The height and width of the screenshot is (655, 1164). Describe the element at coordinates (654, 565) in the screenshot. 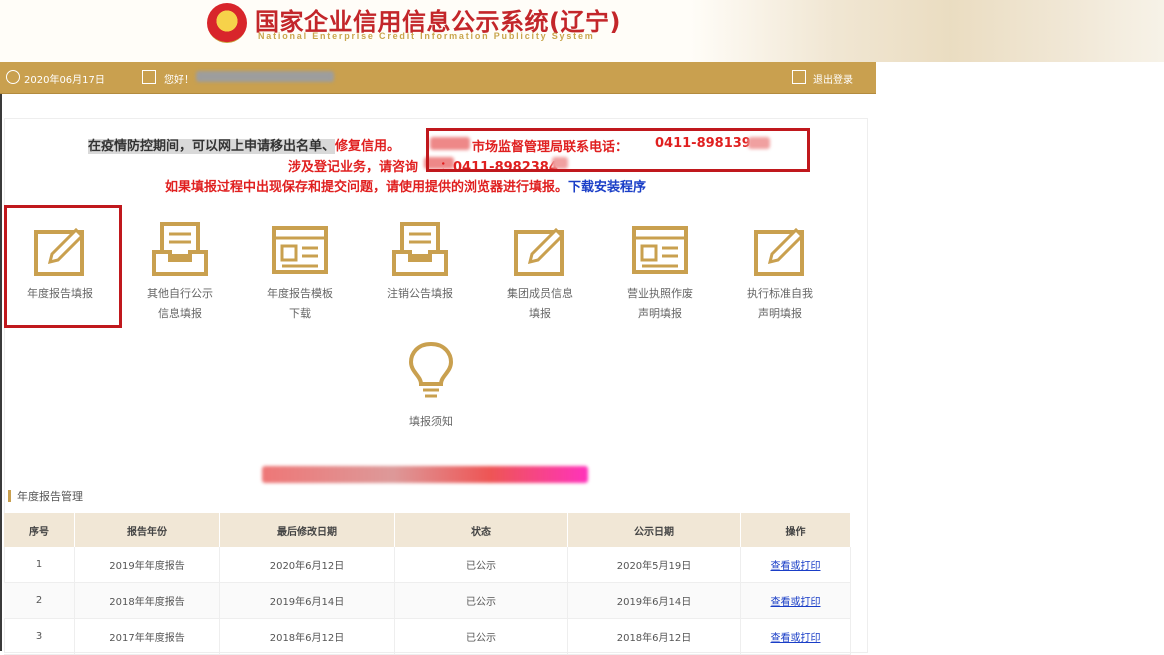

I see `publish-date: 2020年5月19日` at that location.